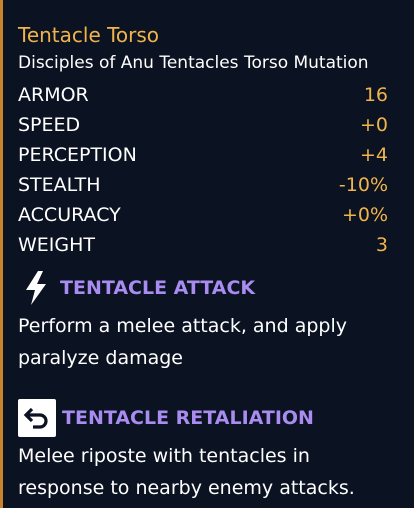 The image size is (414, 508). What do you see at coordinates (203, 215) in the screenshot?
I see `stat-row-accuracy: ACCURACY +0%` at bounding box center [203, 215].